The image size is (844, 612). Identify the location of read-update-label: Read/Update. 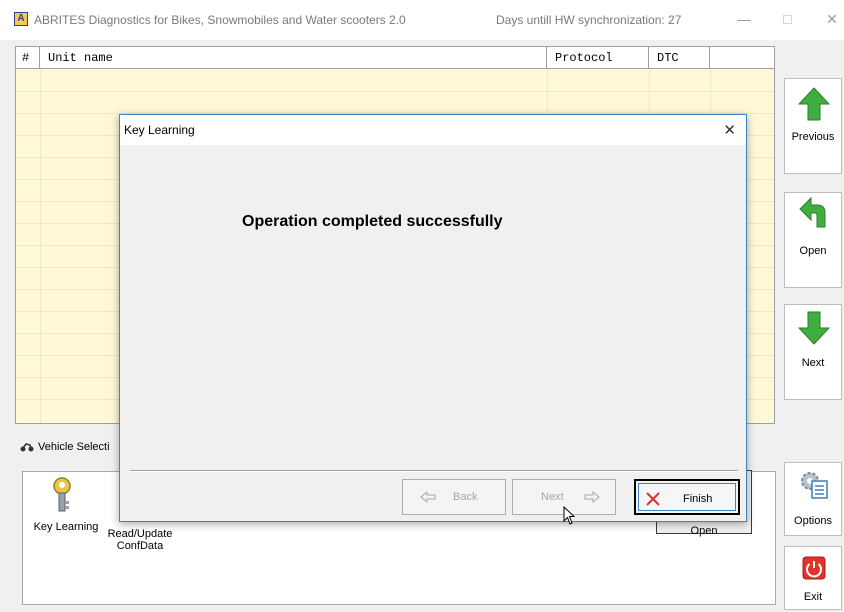
(140, 534).